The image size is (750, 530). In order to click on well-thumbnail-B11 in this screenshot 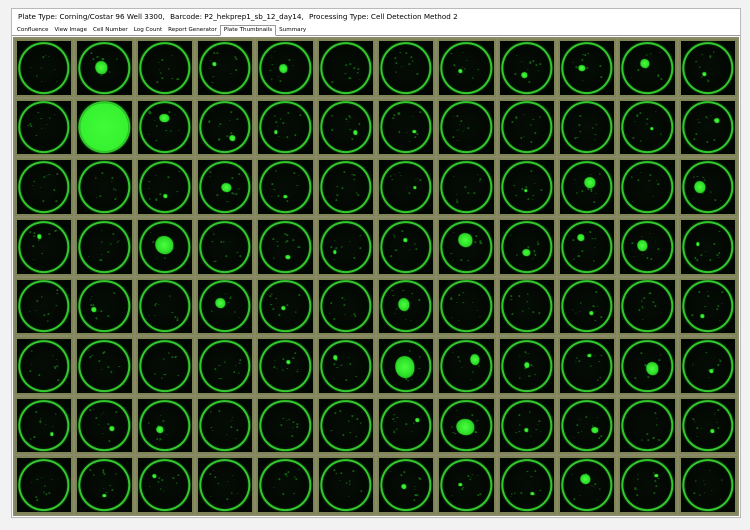, I will do `click(647, 127)`.